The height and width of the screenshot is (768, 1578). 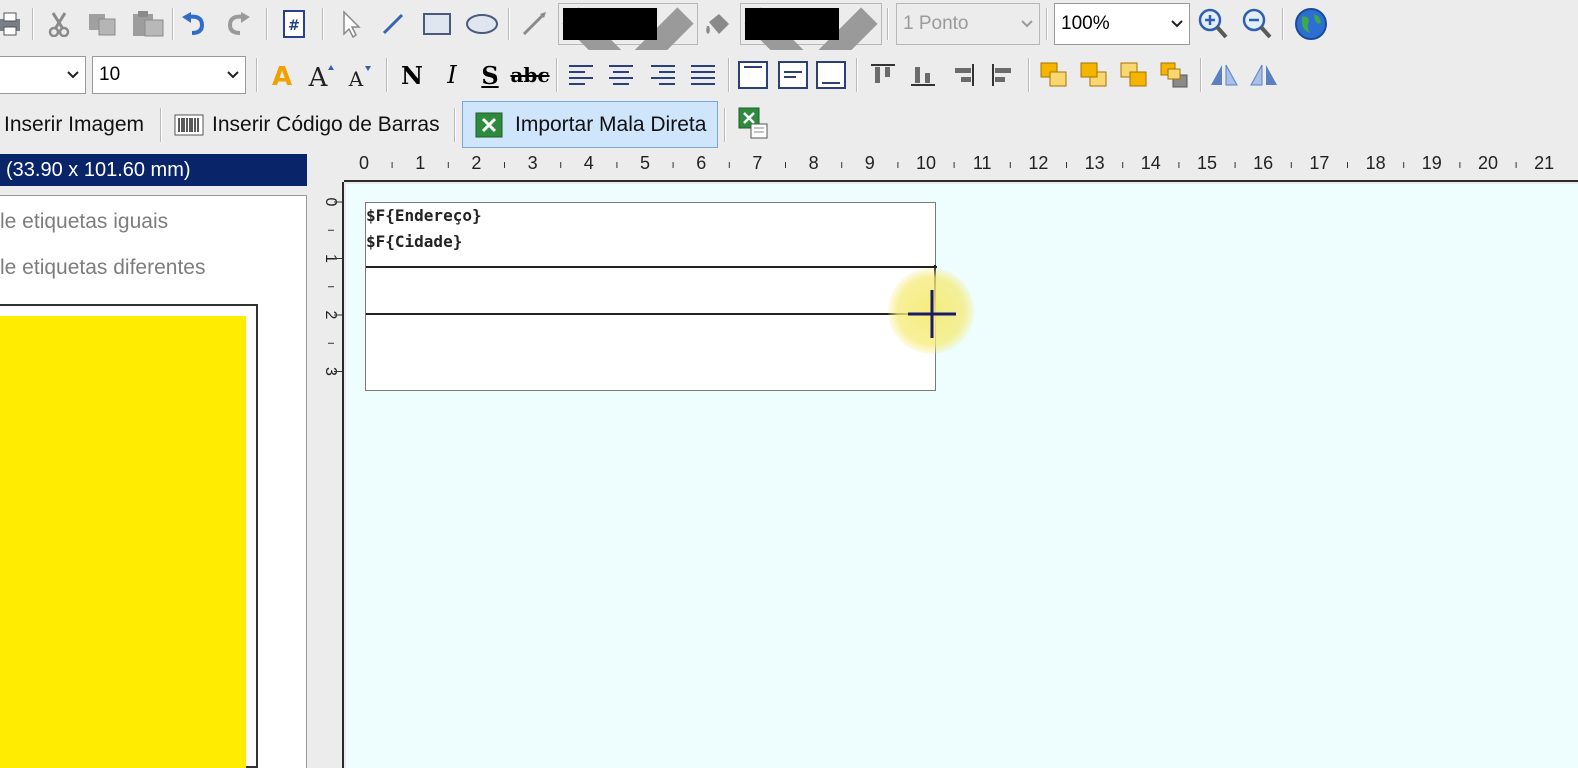 I want to click on ruler-tick-label: 1, so click(x=420, y=163).